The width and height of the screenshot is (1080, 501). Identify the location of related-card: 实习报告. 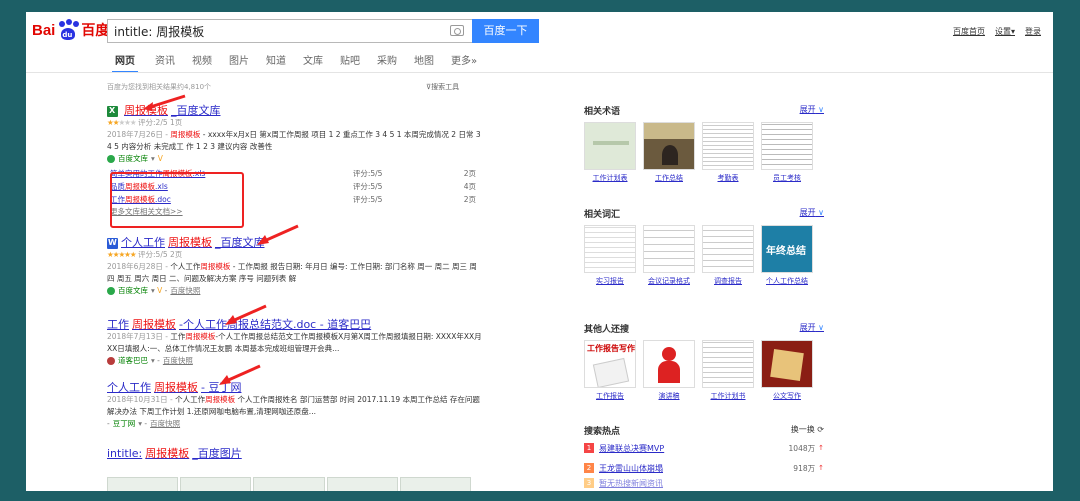
(610, 255).